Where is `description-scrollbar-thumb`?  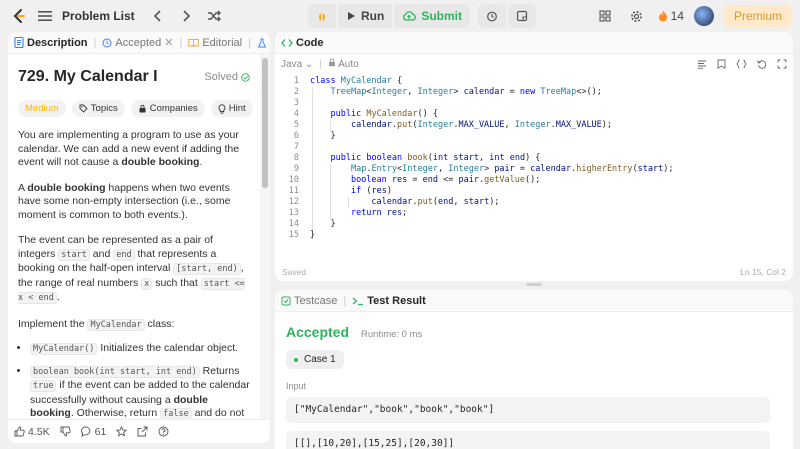 description-scrollbar-thumb is located at coordinates (265, 123).